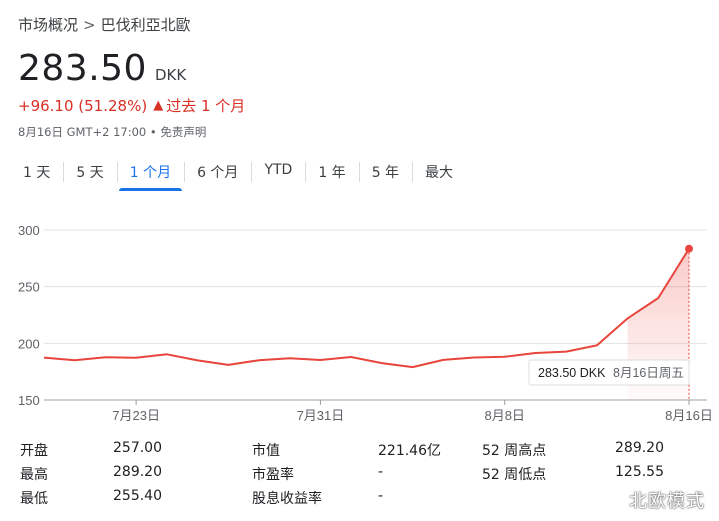 This screenshot has height=521, width=719. Describe the element at coordinates (385, 175) in the screenshot. I see `tab-range-6: 5 年` at that location.